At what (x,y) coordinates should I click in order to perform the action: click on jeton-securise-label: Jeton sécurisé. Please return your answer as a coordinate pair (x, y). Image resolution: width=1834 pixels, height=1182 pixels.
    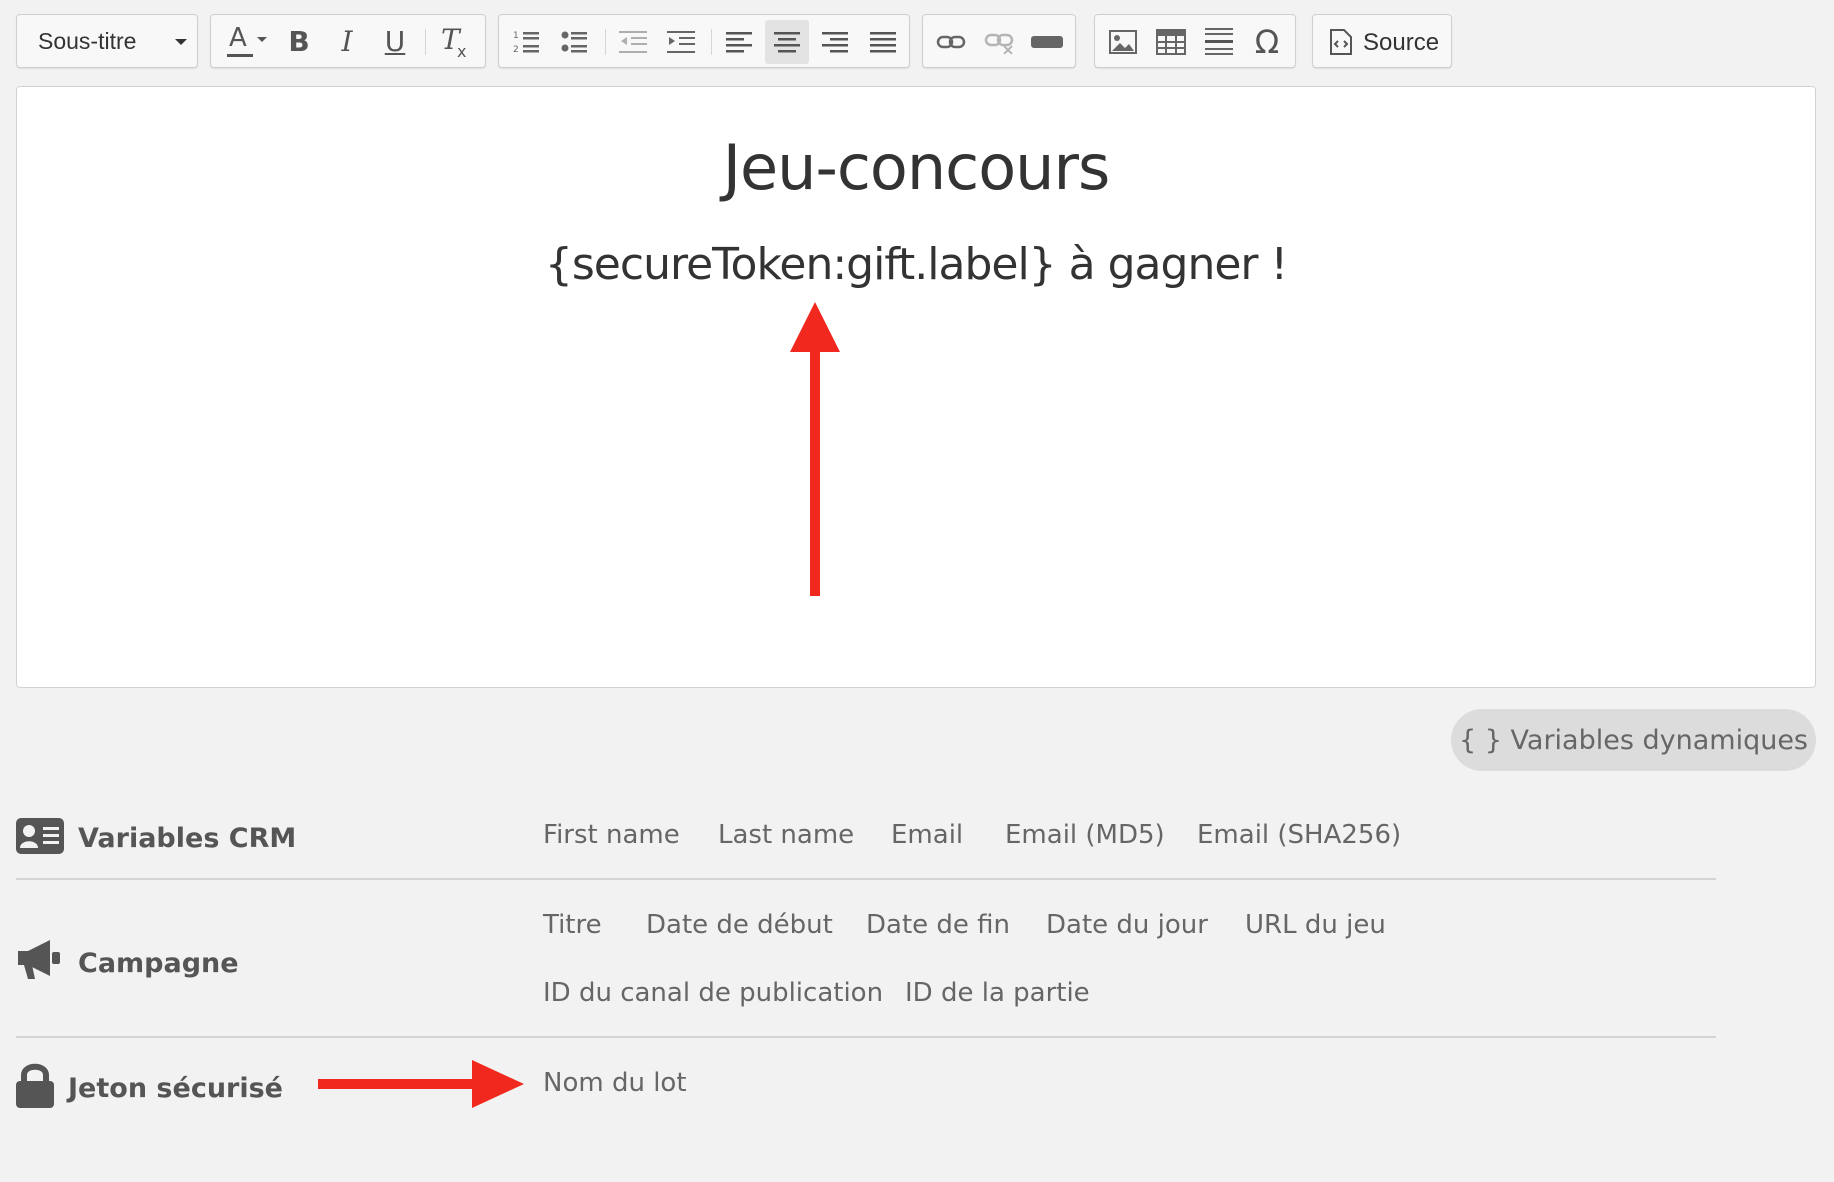
    Looking at the image, I should click on (175, 1088).